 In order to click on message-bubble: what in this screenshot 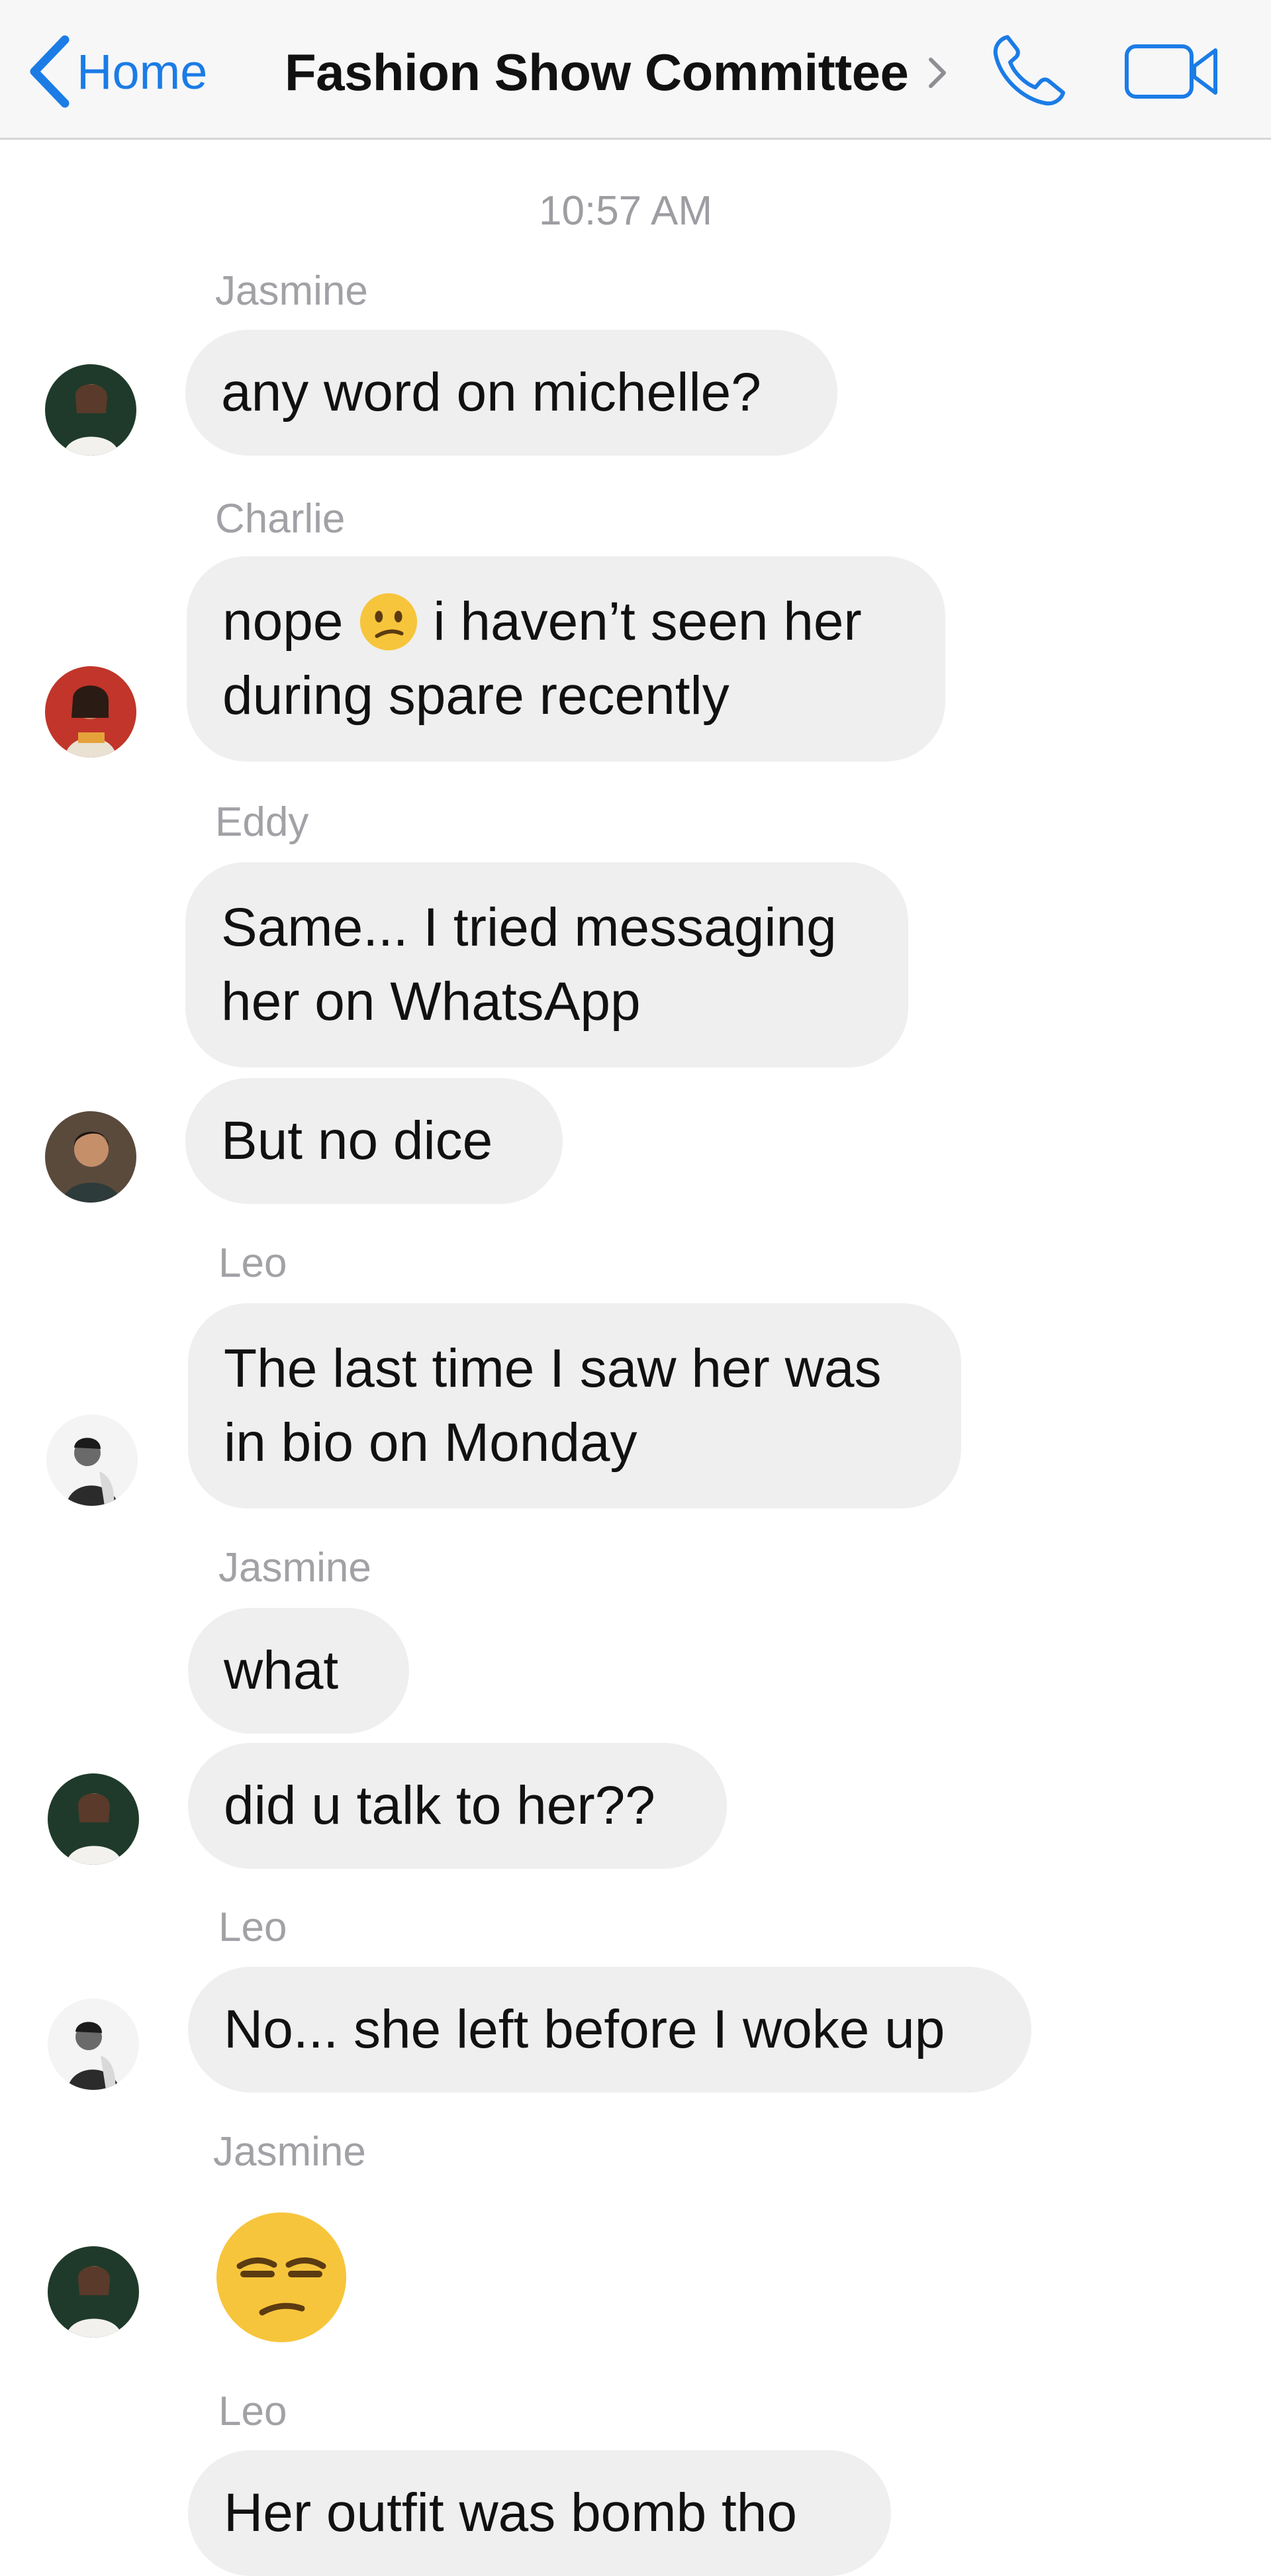, I will do `click(298, 1671)`.